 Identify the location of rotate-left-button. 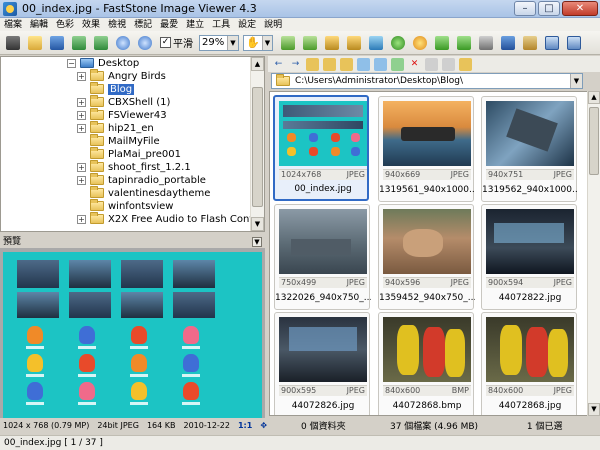
(442, 43).